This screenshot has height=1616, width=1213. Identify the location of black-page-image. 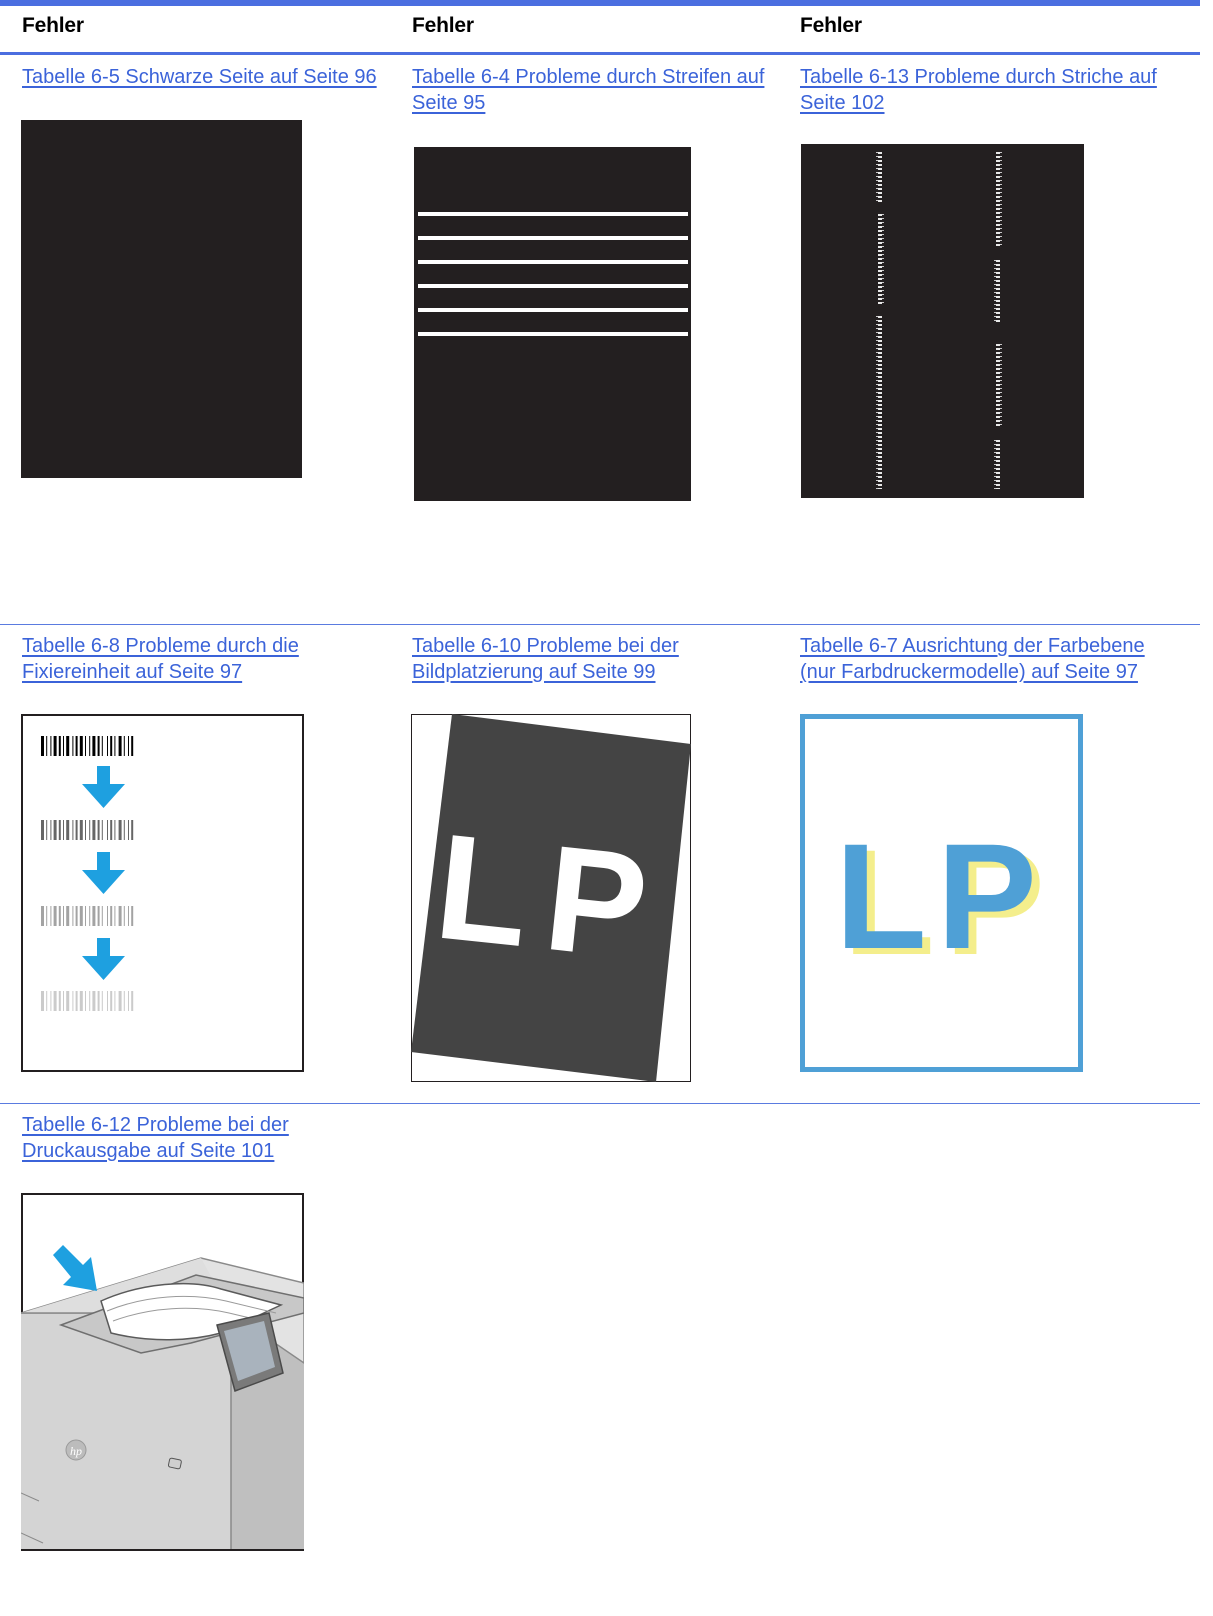
(161, 299).